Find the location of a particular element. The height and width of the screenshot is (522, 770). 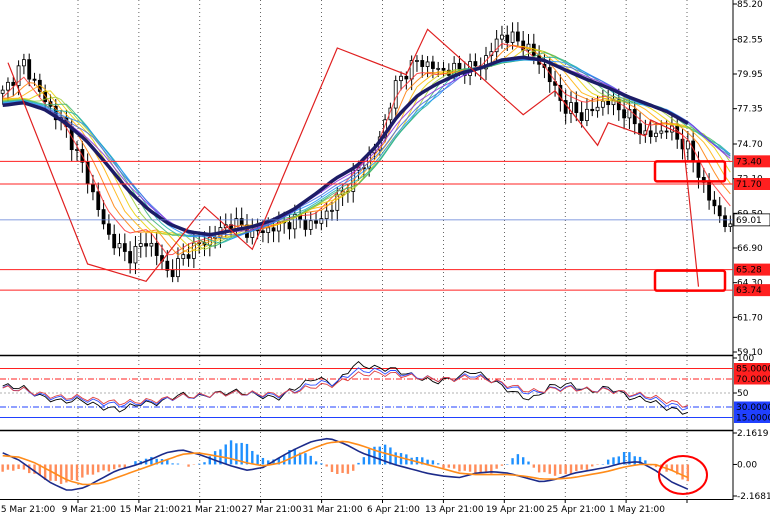

rsi-level-label: 70.0000 is located at coordinates (753, 380).